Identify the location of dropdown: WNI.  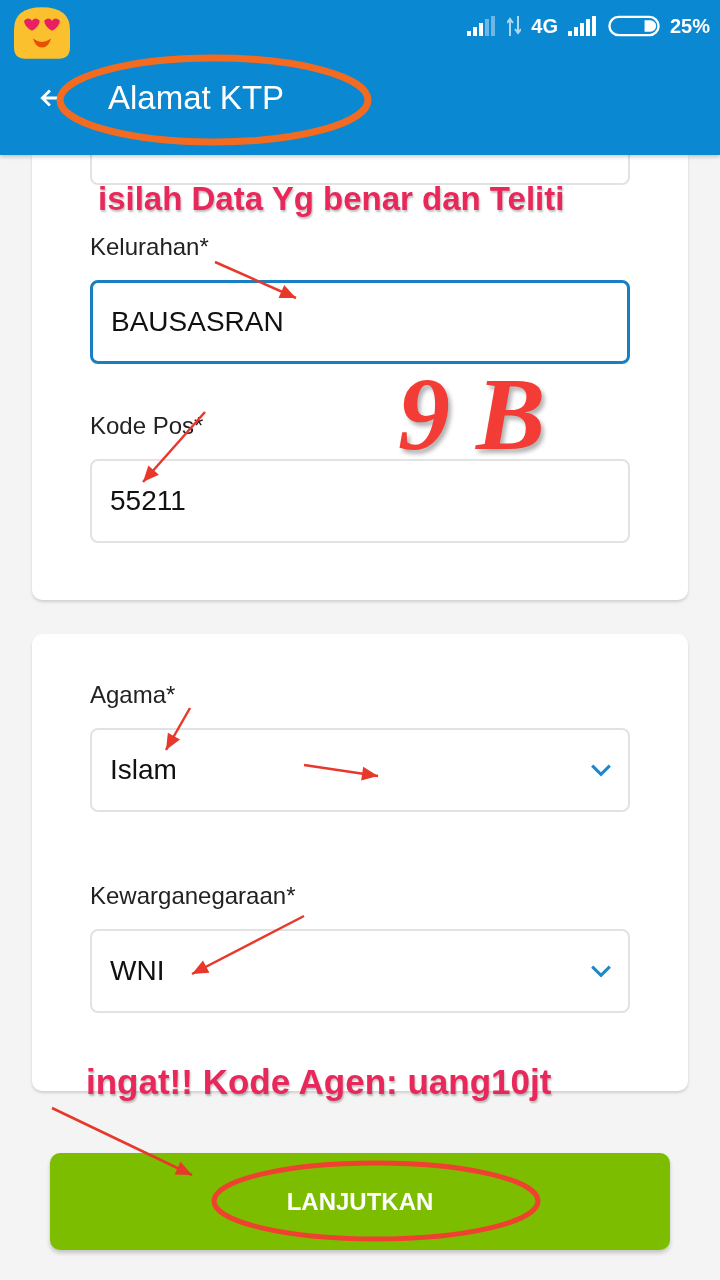
(360, 971).